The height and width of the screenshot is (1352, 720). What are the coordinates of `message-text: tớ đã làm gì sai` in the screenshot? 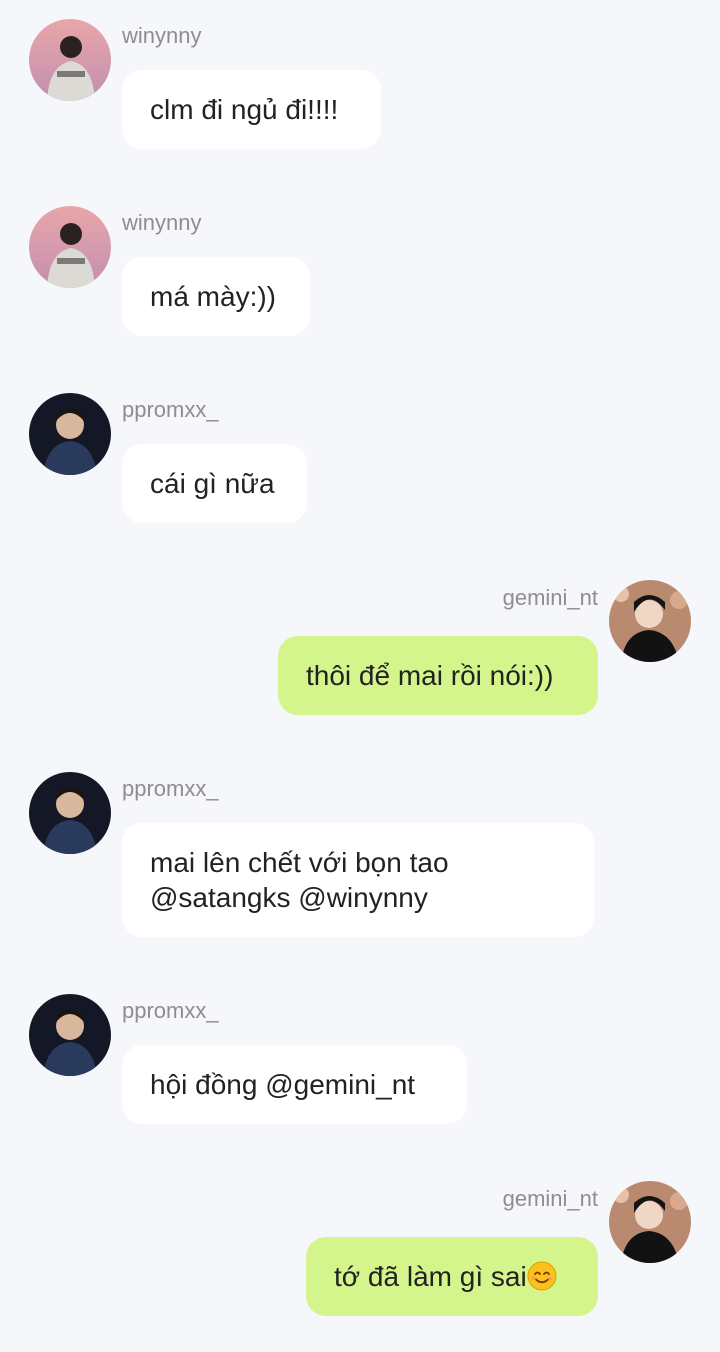 It's located at (452, 1276).